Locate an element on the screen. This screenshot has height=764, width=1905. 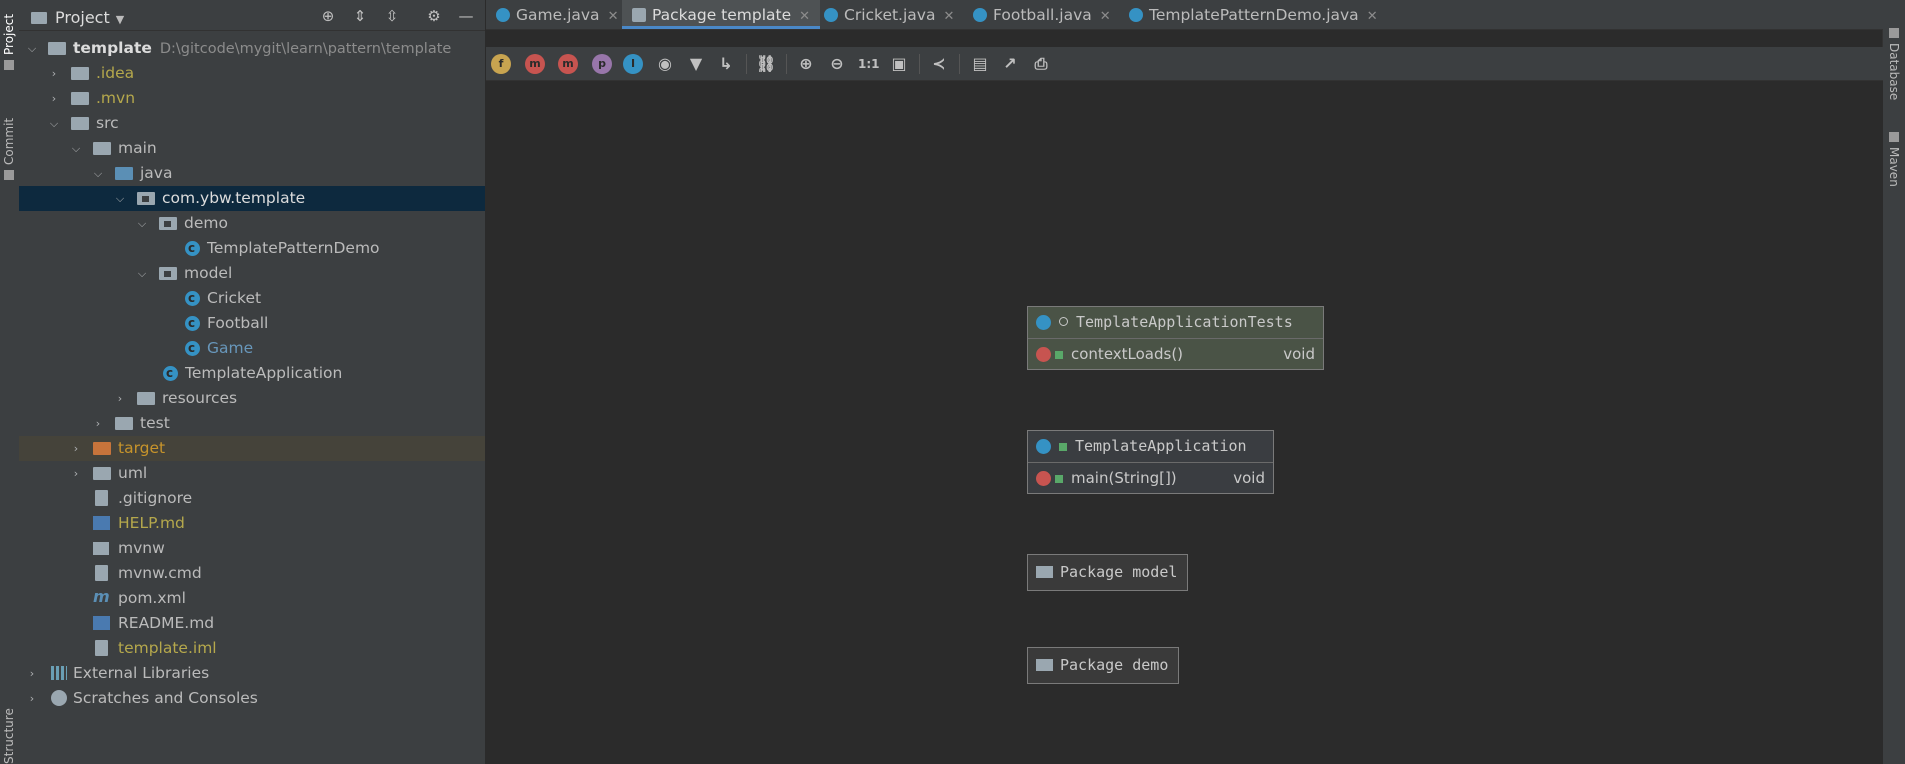
database-tool-tab: Database is located at coordinates (1894, 64).